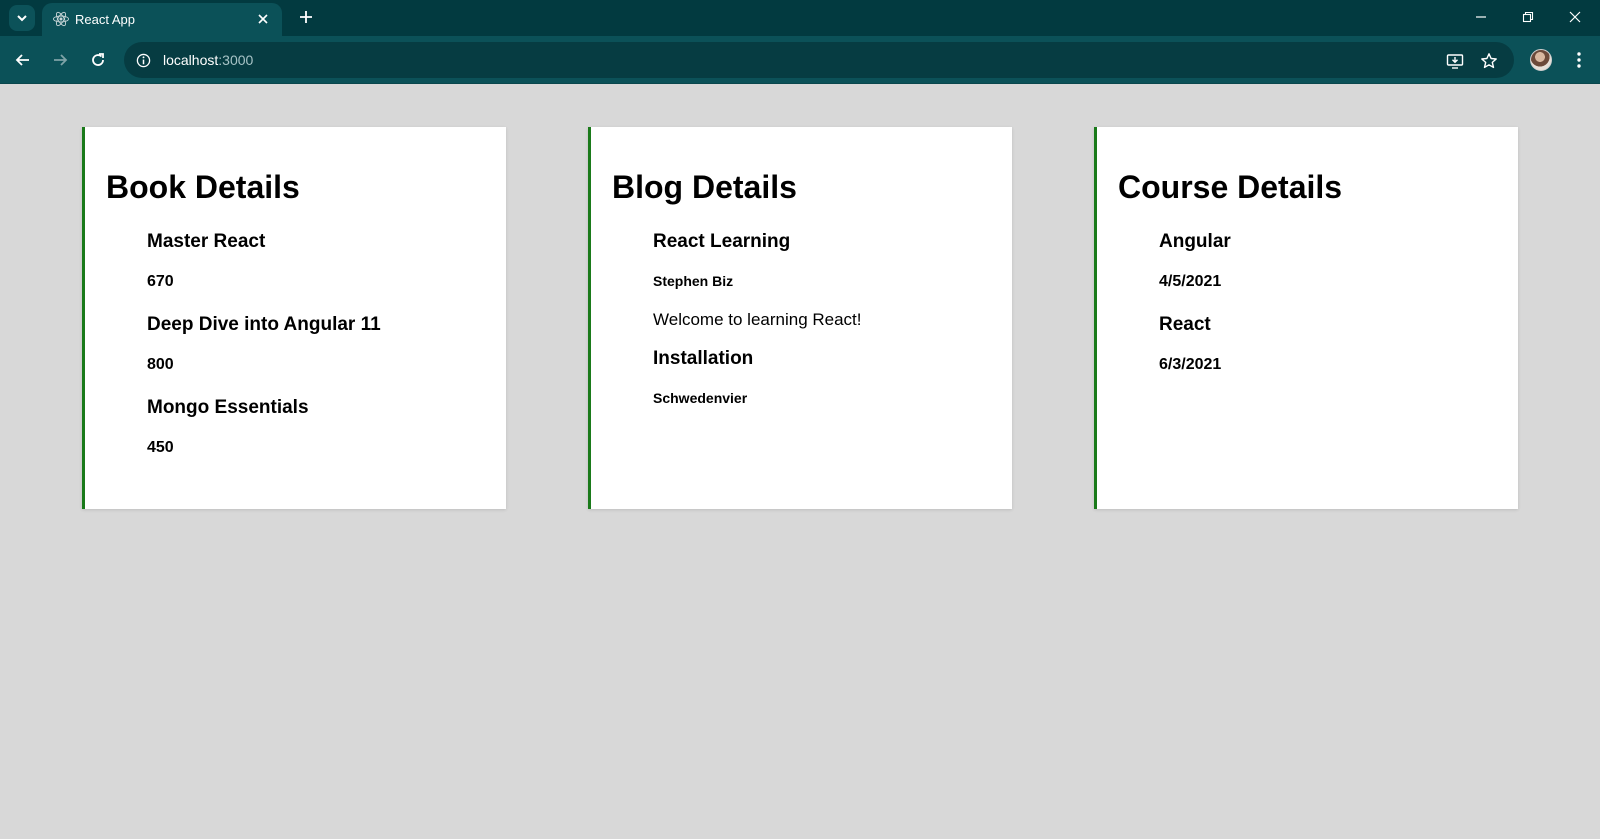 This screenshot has width=1600, height=839. What do you see at coordinates (160, 281) in the screenshot?
I see `book-price: 670` at bounding box center [160, 281].